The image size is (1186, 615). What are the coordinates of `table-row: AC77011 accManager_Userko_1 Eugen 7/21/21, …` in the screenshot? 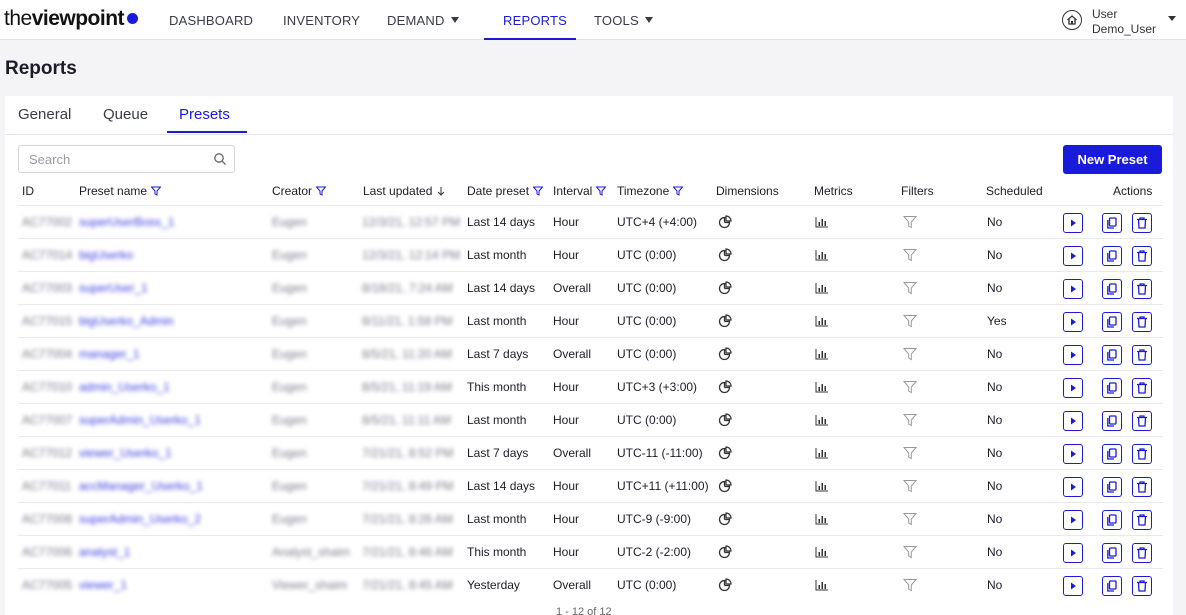 It's located at (590, 485).